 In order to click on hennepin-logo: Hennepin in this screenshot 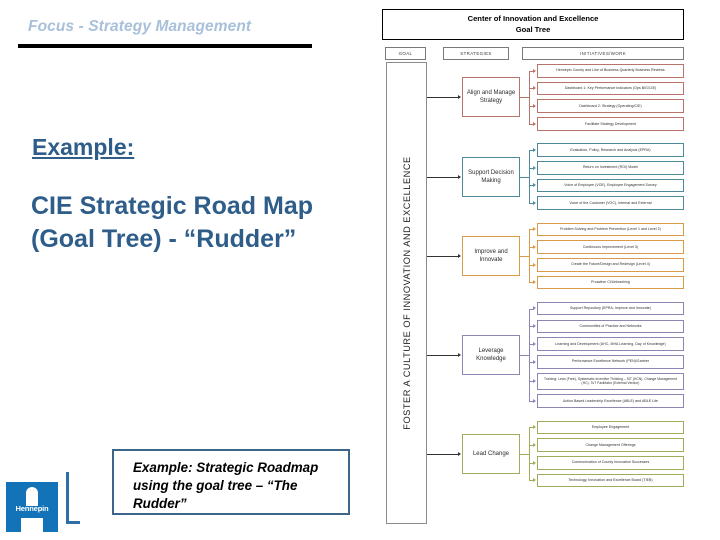, I will do `click(32, 507)`.